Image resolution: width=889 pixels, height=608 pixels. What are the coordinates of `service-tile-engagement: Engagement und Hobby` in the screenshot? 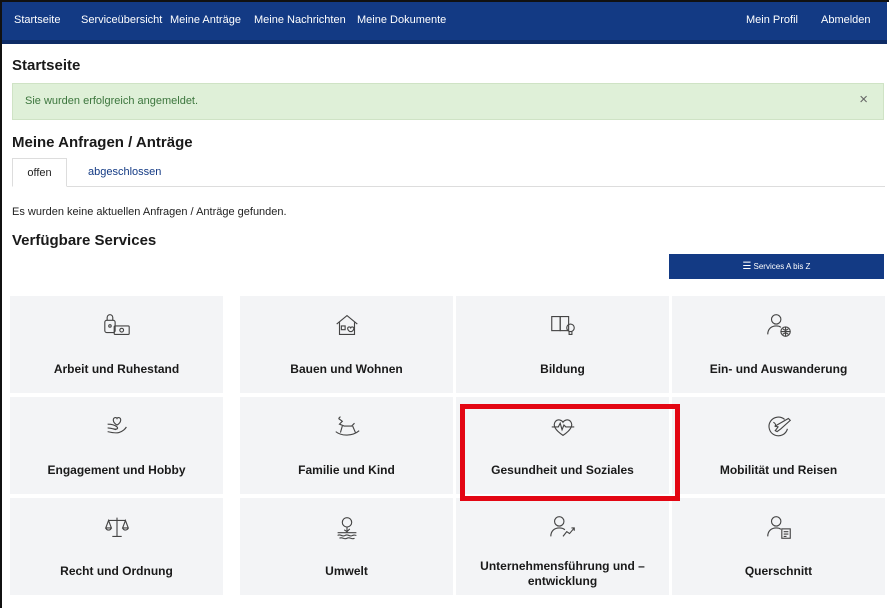 It's located at (116, 445).